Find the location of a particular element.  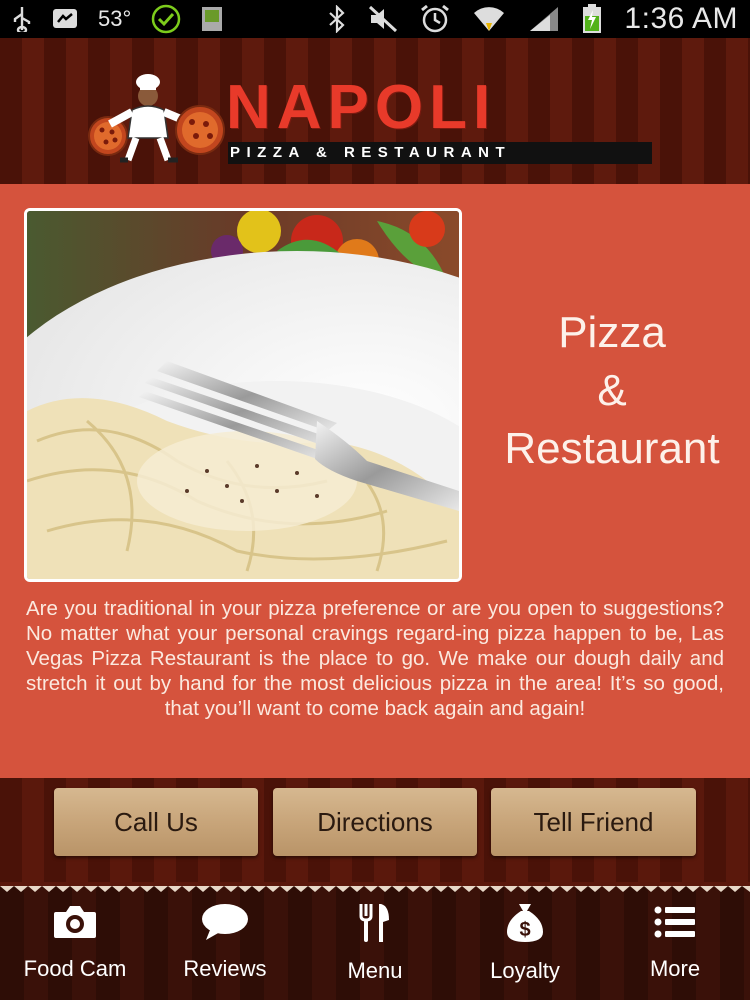

usb-icon is located at coordinates (22, 19).